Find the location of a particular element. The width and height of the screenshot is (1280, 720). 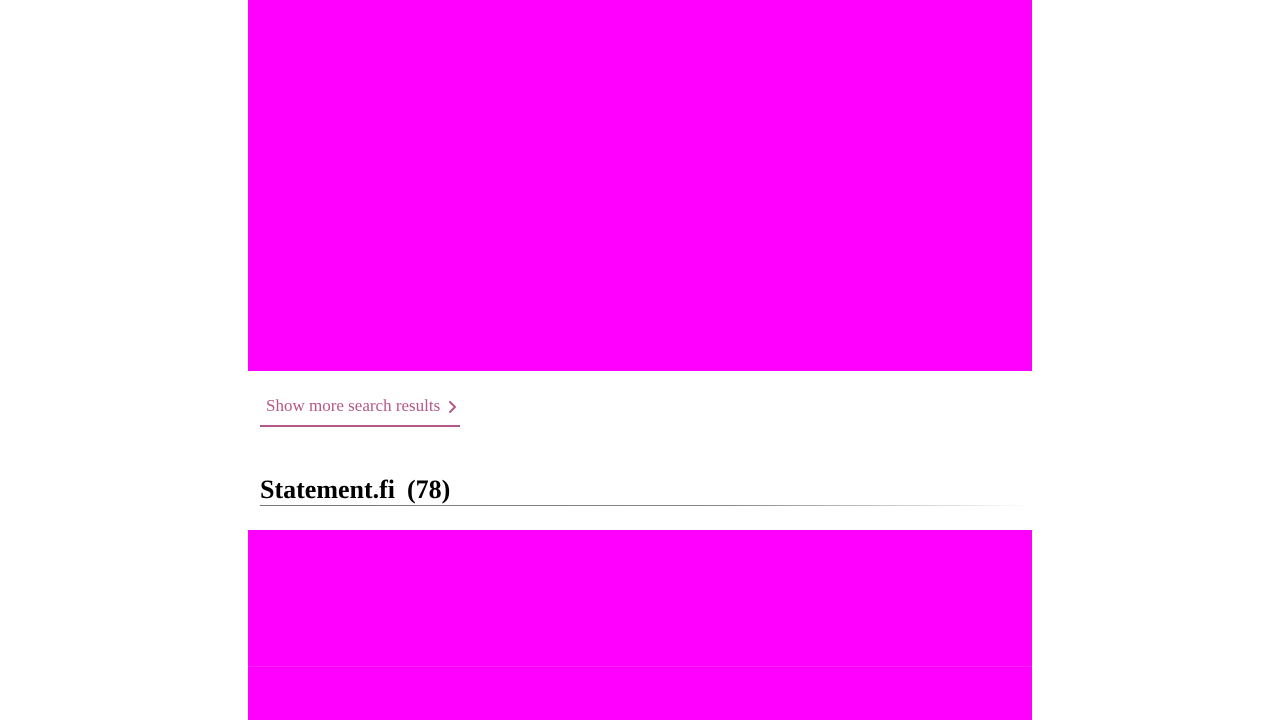

show-more-results-label: Show more search results is located at coordinates (353, 405).